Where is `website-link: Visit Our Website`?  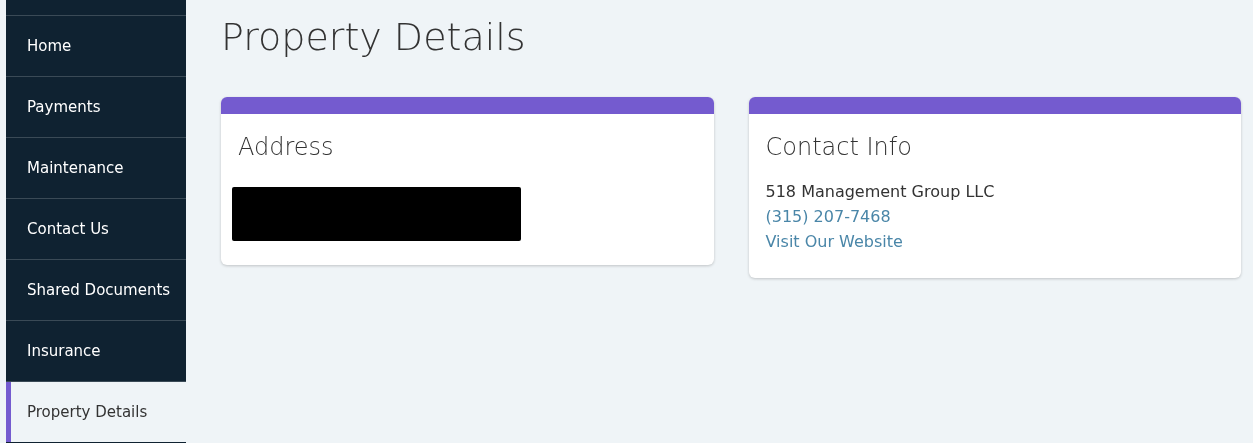 website-link: Visit Our Website is located at coordinates (834, 241).